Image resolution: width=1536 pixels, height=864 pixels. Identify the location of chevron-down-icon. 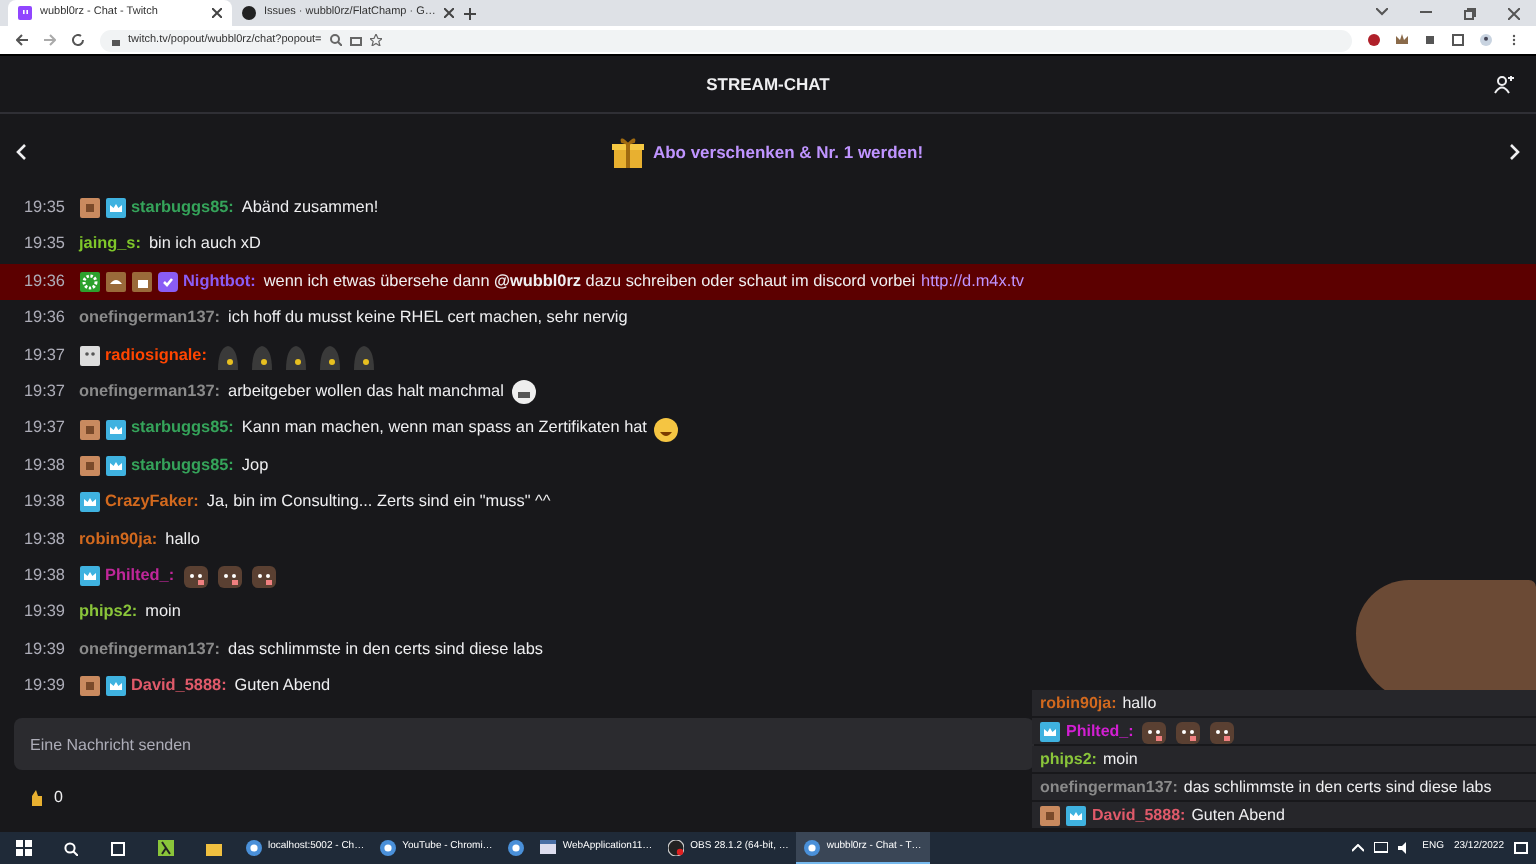
(1382, 11).